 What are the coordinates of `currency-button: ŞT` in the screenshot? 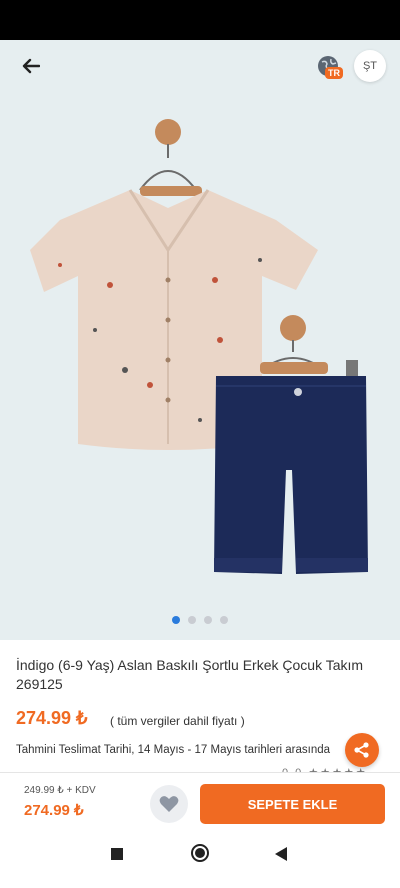 It's located at (370, 66).